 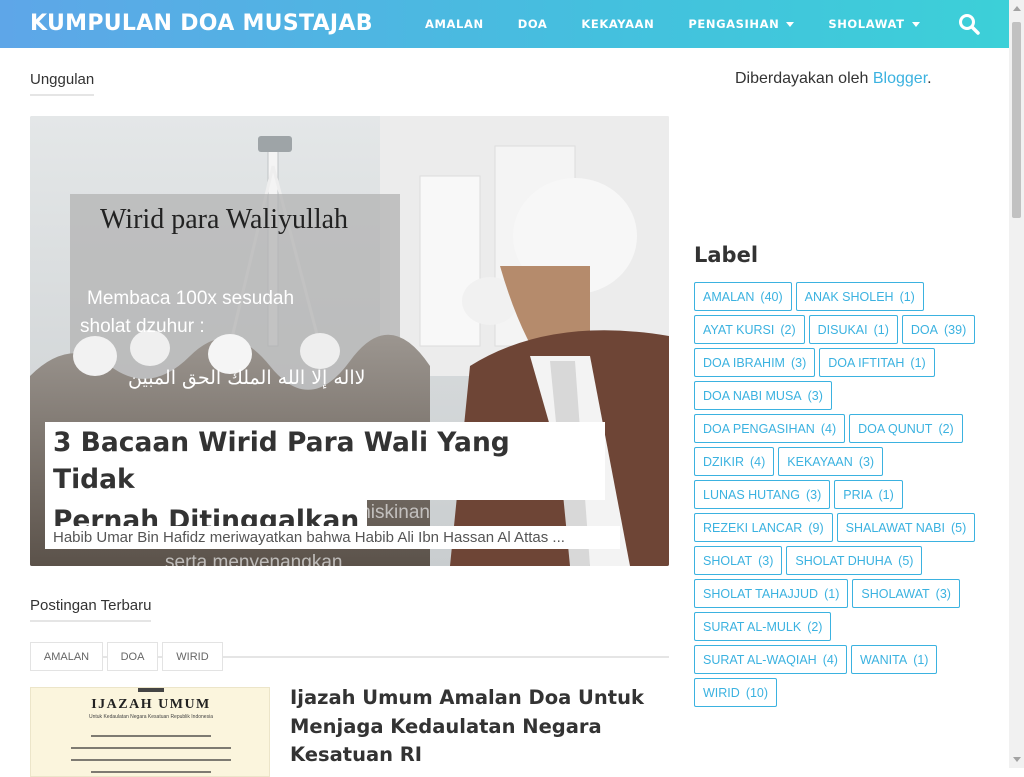 What do you see at coordinates (1016, 8) in the screenshot?
I see `scroll-up-arrow-icon` at bounding box center [1016, 8].